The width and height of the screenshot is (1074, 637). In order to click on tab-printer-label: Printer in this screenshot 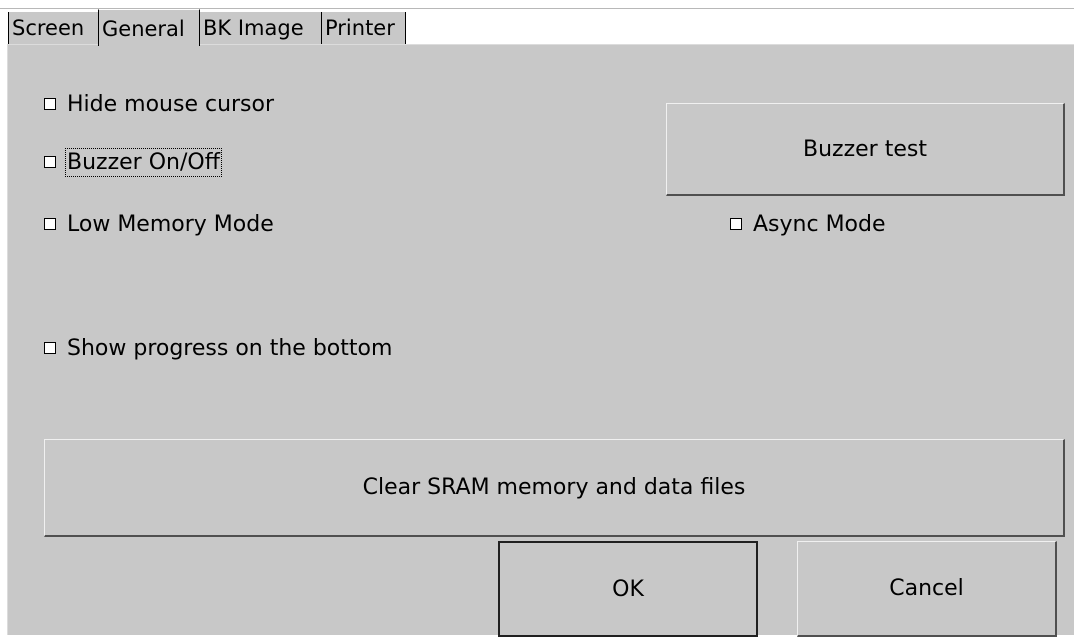, I will do `click(360, 28)`.